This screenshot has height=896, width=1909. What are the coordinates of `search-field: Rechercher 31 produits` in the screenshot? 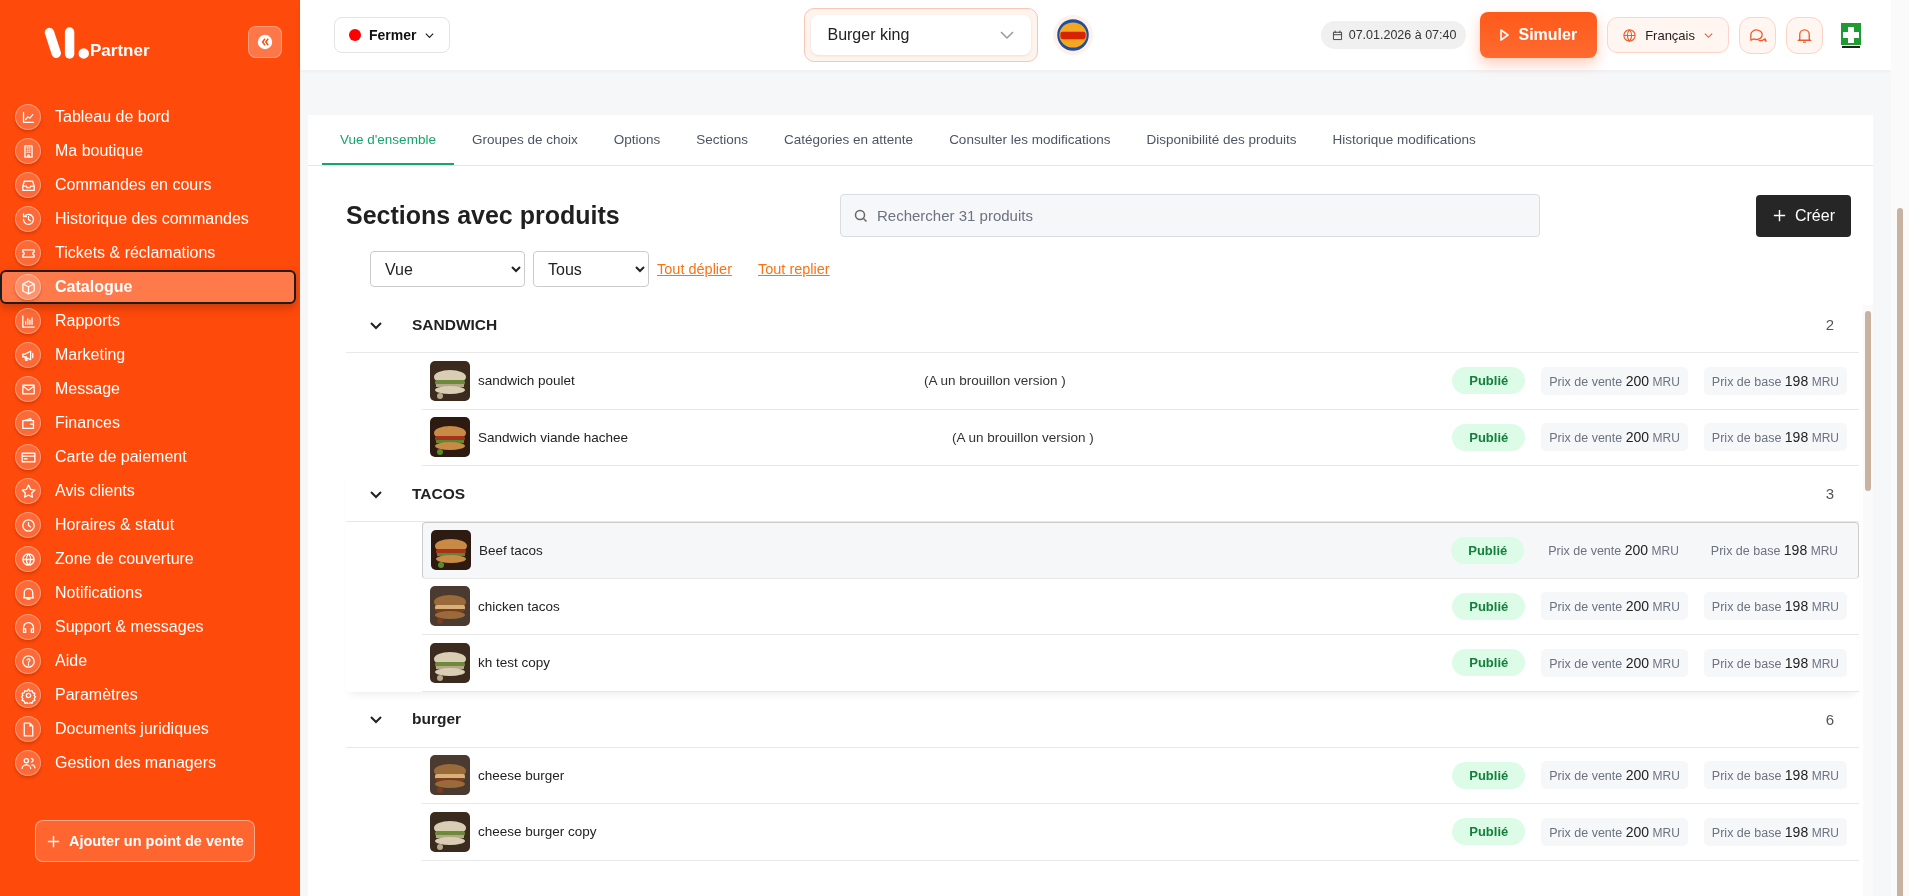 It's located at (1190, 215).